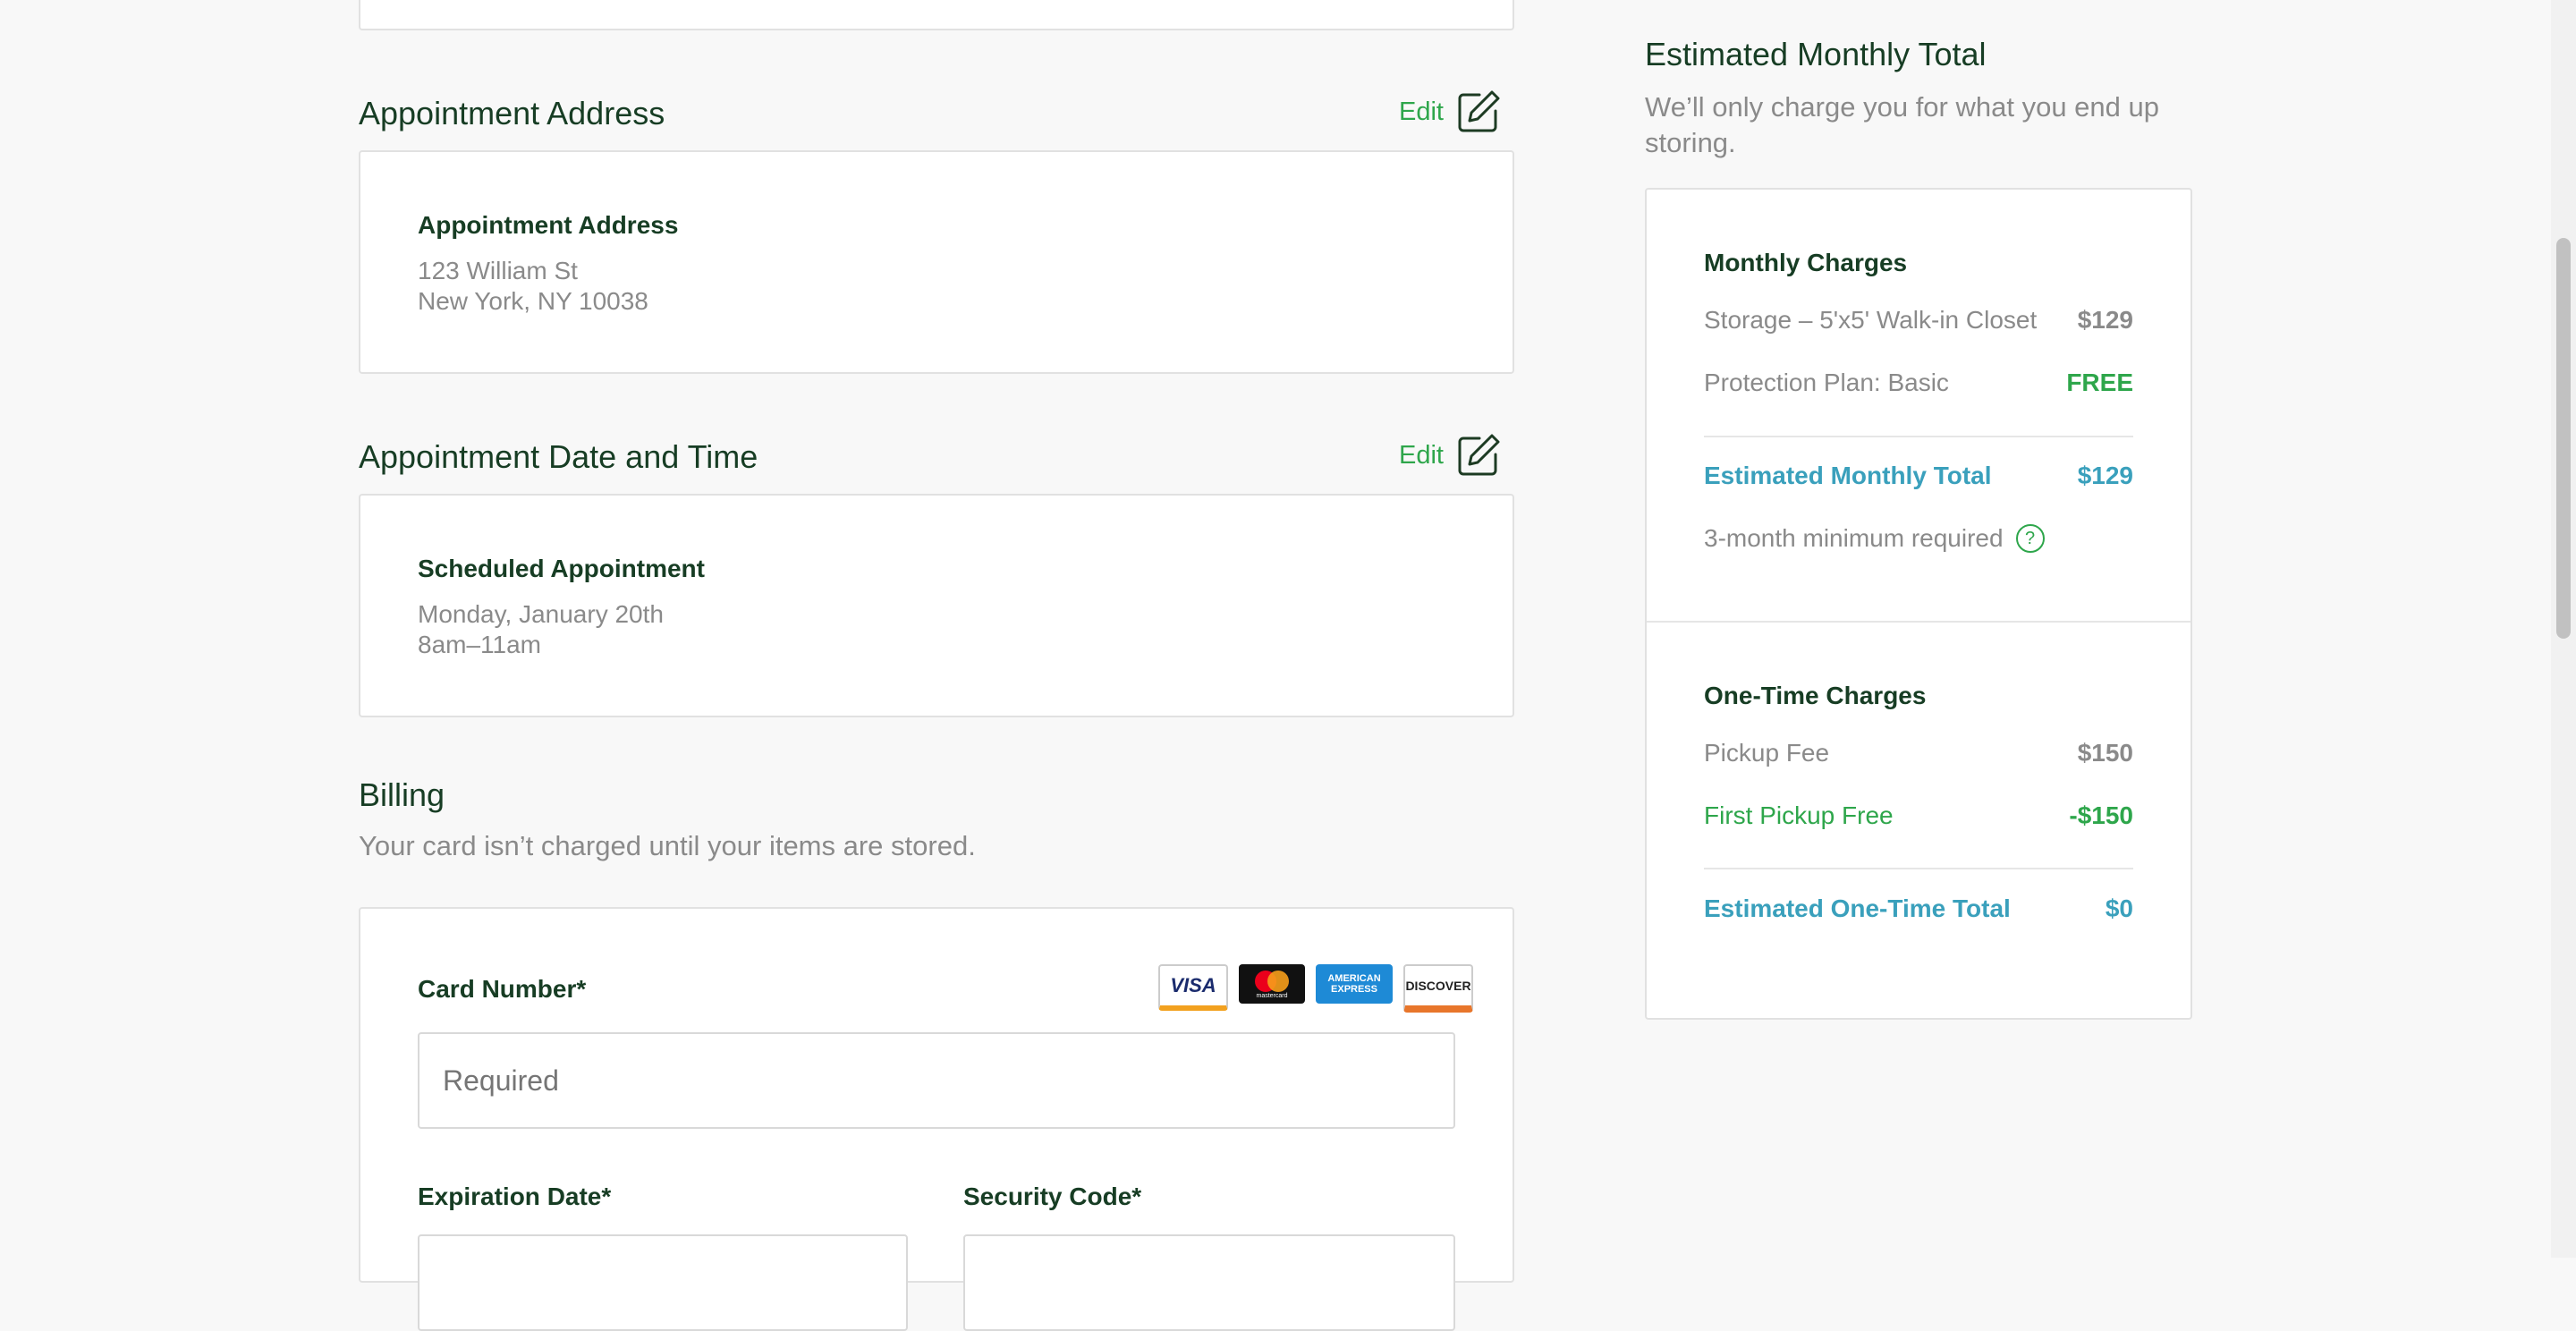 Image resolution: width=2576 pixels, height=1331 pixels. Describe the element at coordinates (1918, 869) in the screenshot. I see `one-time-divider` at that location.